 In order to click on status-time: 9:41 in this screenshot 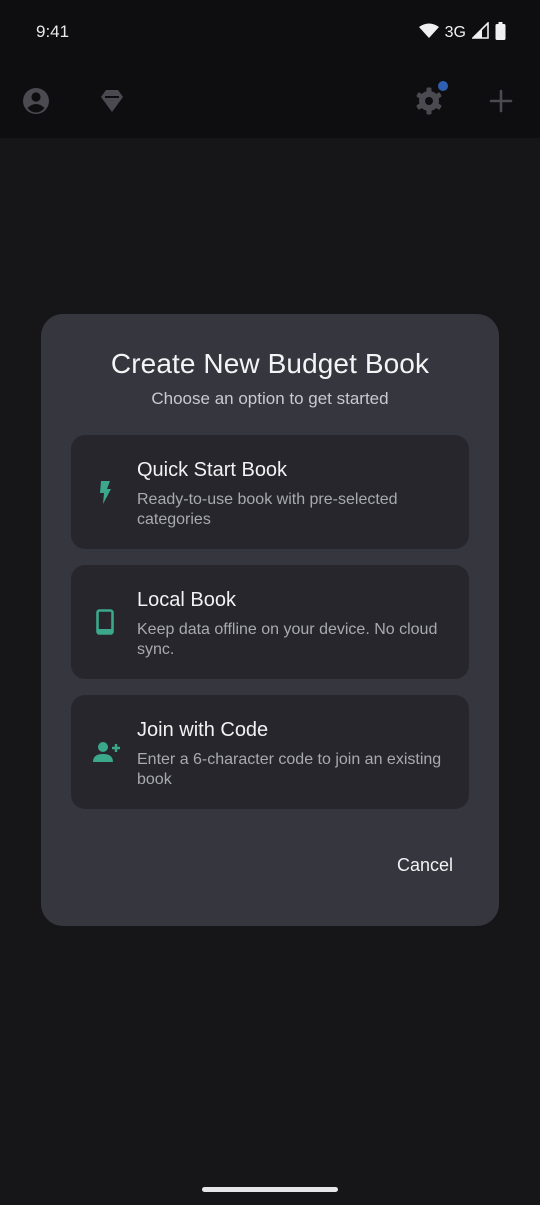, I will do `click(53, 31)`.